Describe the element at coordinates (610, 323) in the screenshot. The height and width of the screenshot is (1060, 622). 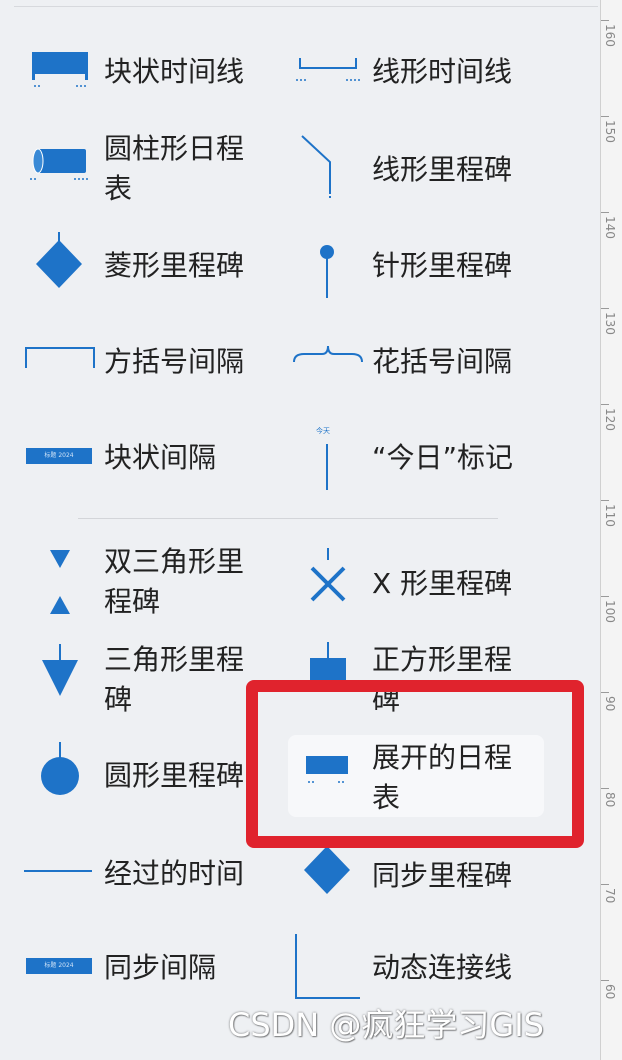
I see `ruler-label: 130` at that location.